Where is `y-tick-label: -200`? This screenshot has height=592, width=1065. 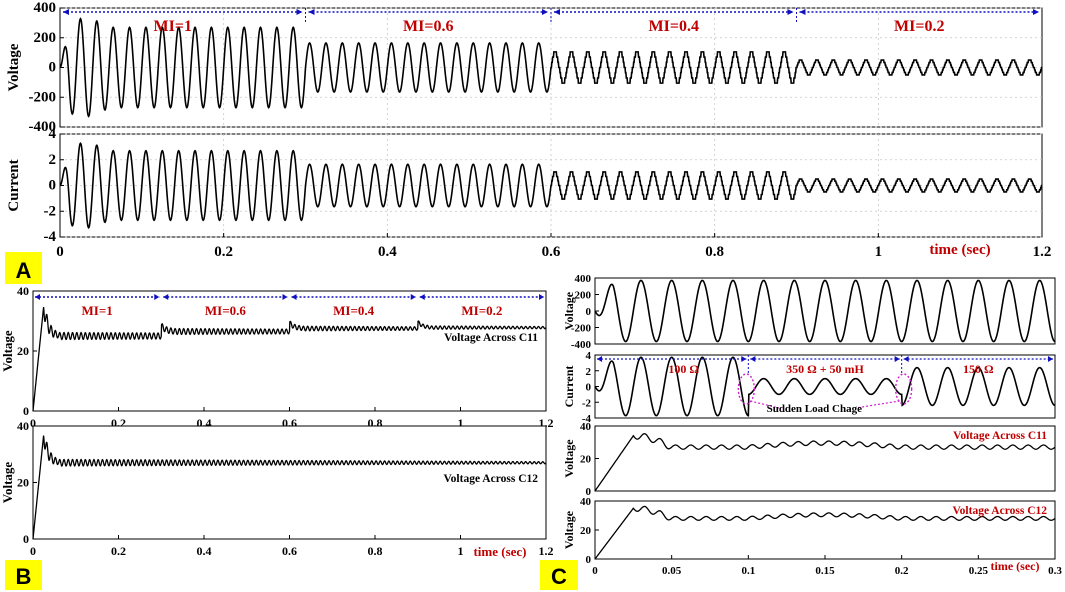
y-tick-label: -200 is located at coordinates (43, 97).